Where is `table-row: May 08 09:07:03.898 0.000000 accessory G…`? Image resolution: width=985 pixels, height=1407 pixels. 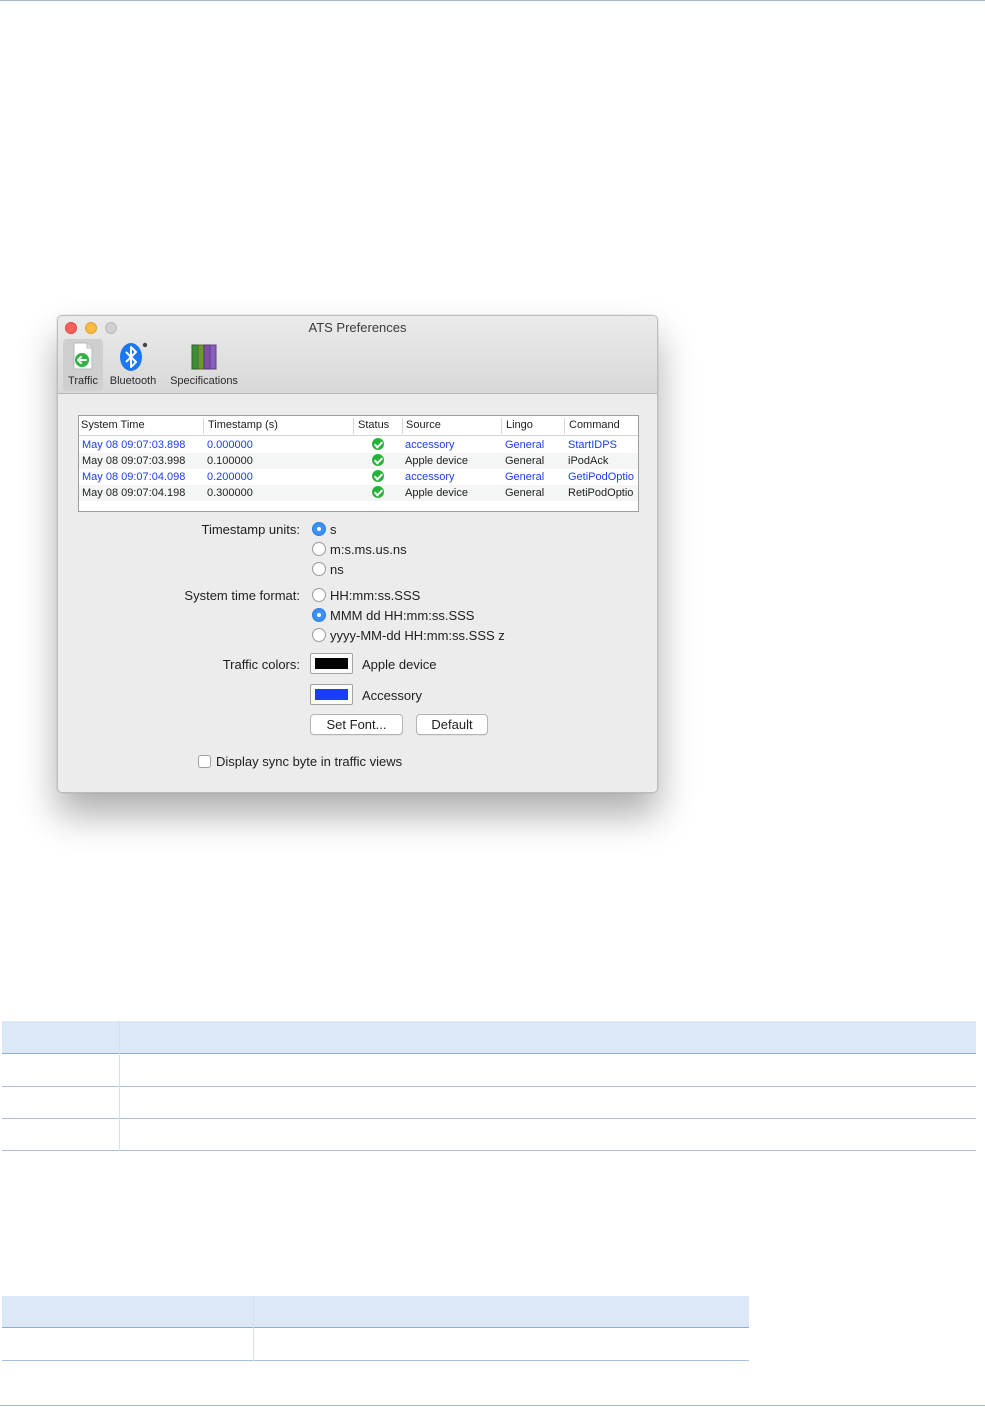 table-row: May 08 09:07:03.898 0.000000 accessory G… is located at coordinates (358, 445).